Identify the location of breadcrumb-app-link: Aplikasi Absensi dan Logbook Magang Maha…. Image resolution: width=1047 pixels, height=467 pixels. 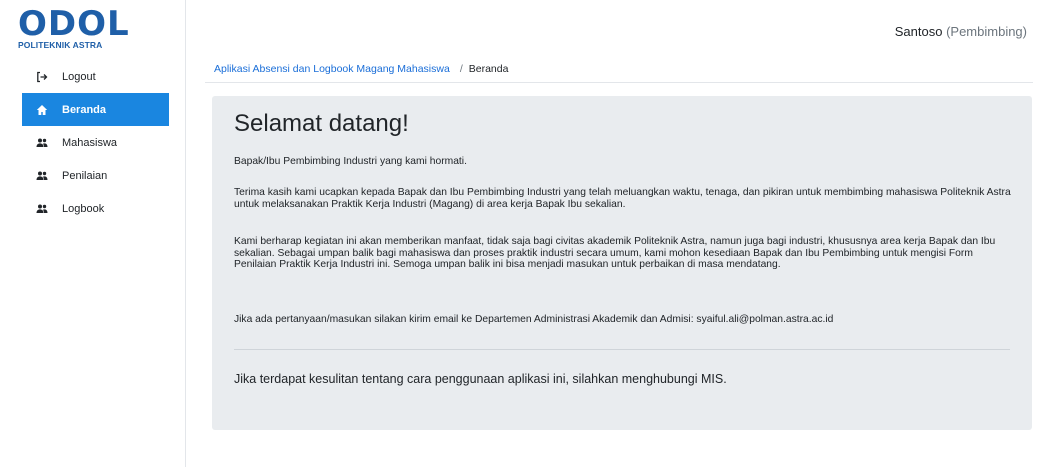
(332, 69).